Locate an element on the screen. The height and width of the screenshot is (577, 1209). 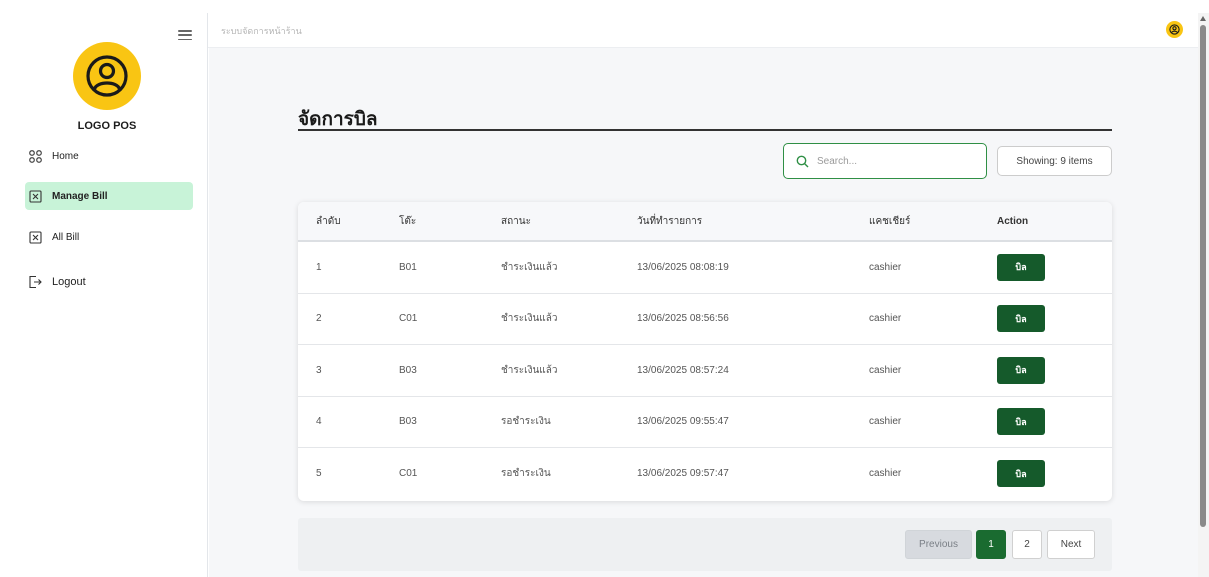
cell-no: 5 is located at coordinates (319, 474).